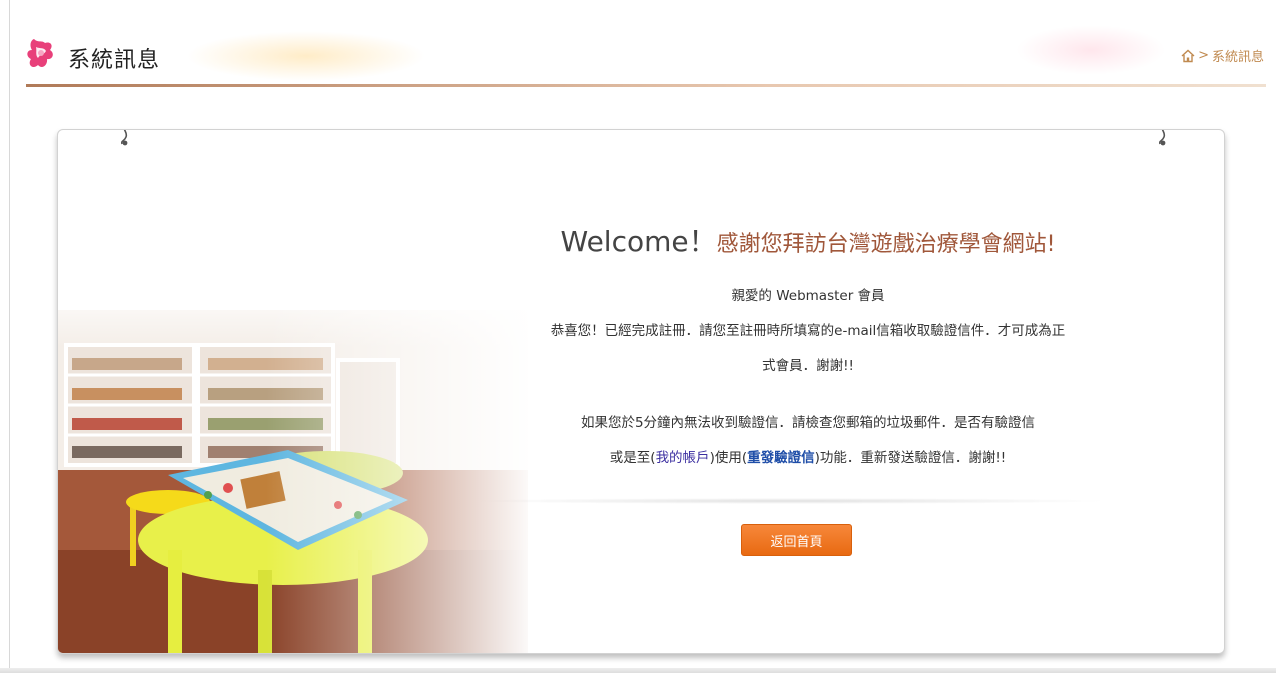  I want to click on frame-bottom-border, so click(638, 670).